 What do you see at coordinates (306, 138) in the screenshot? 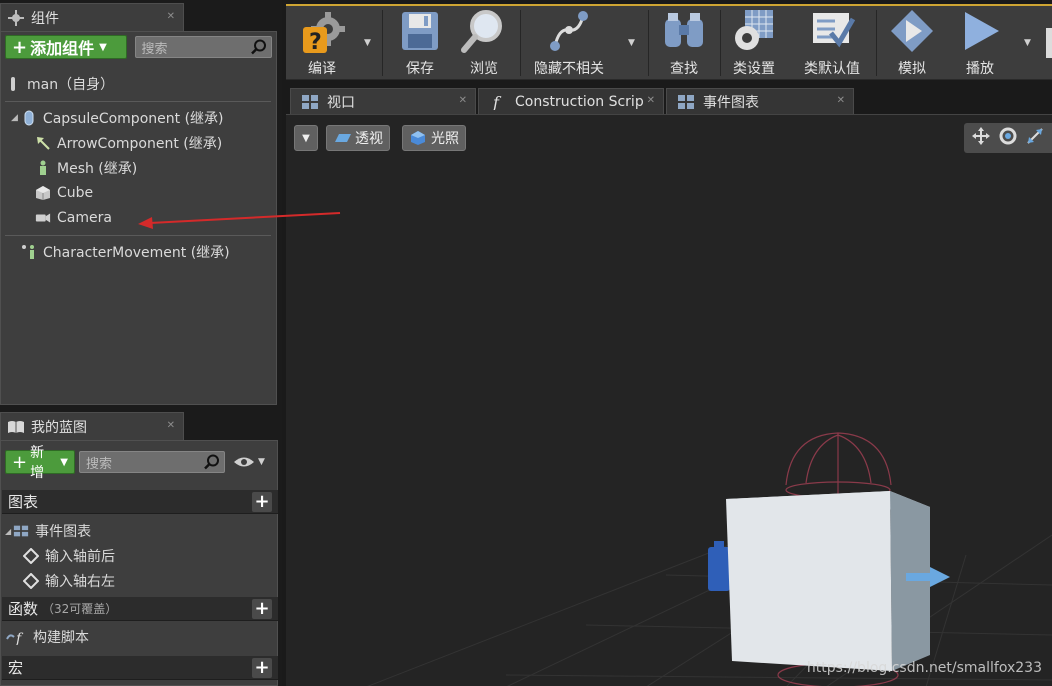
I see `viewport-options-dropdown: ▼` at bounding box center [306, 138].